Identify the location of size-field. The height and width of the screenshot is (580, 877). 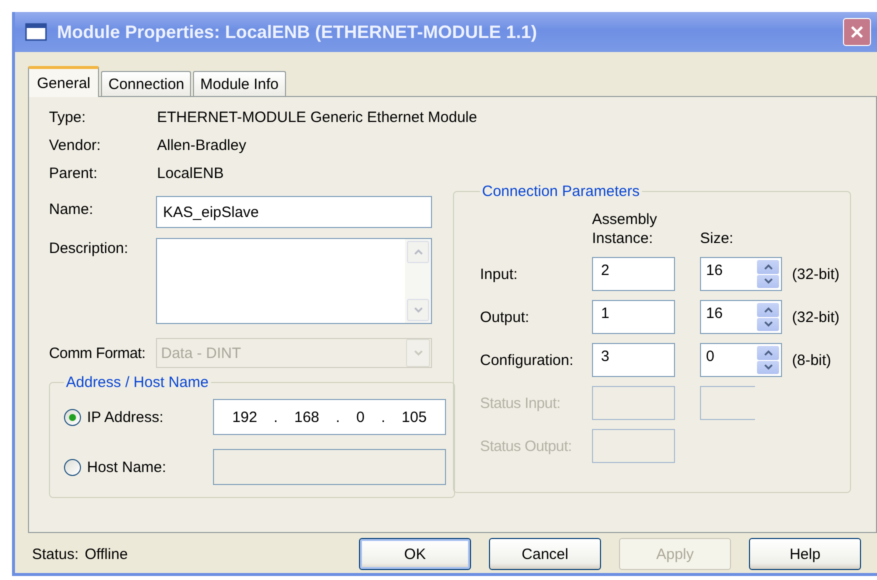
(727, 403).